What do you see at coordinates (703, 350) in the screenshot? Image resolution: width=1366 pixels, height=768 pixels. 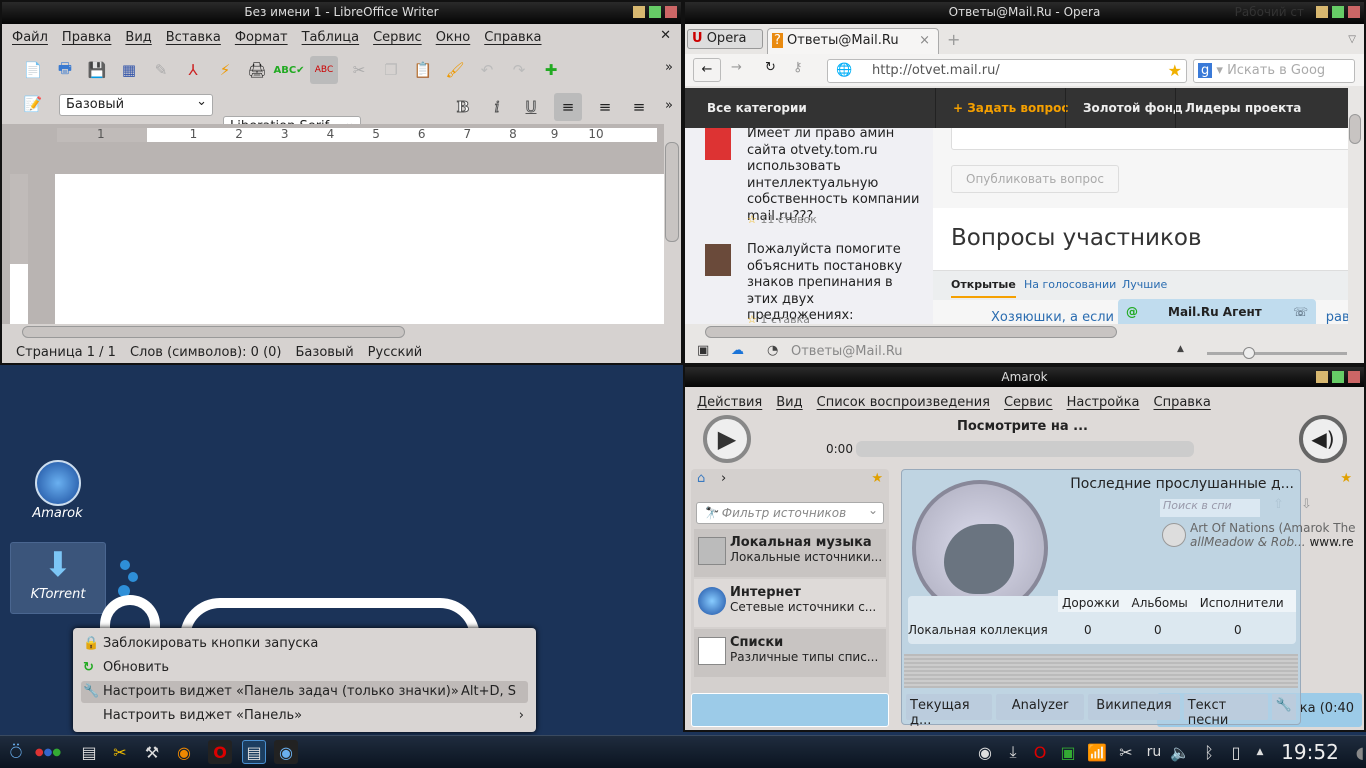 I see `panel-toggle-icon: ▣` at bounding box center [703, 350].